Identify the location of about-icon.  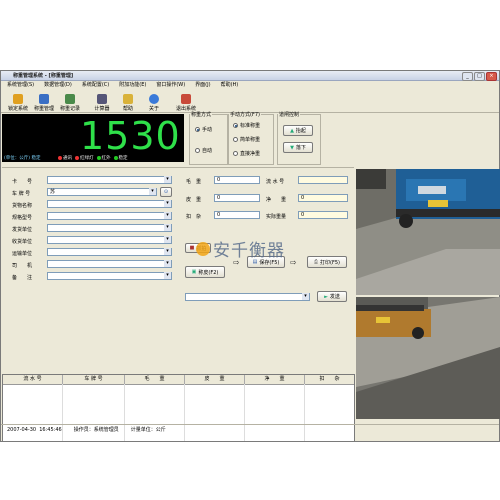
(154, 99).